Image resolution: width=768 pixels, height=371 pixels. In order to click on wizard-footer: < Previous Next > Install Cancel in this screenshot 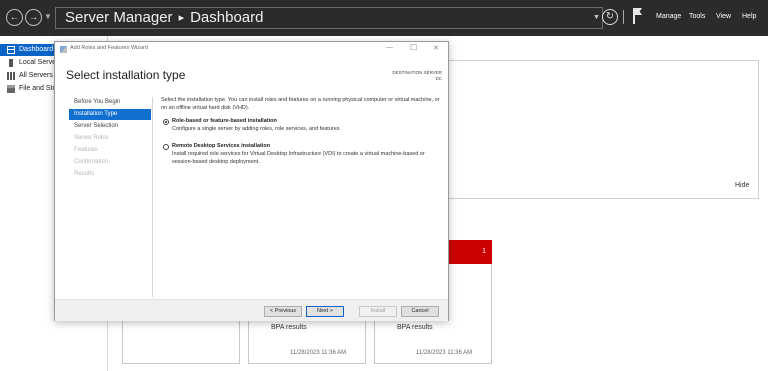, I will do `click(251, 310)`.